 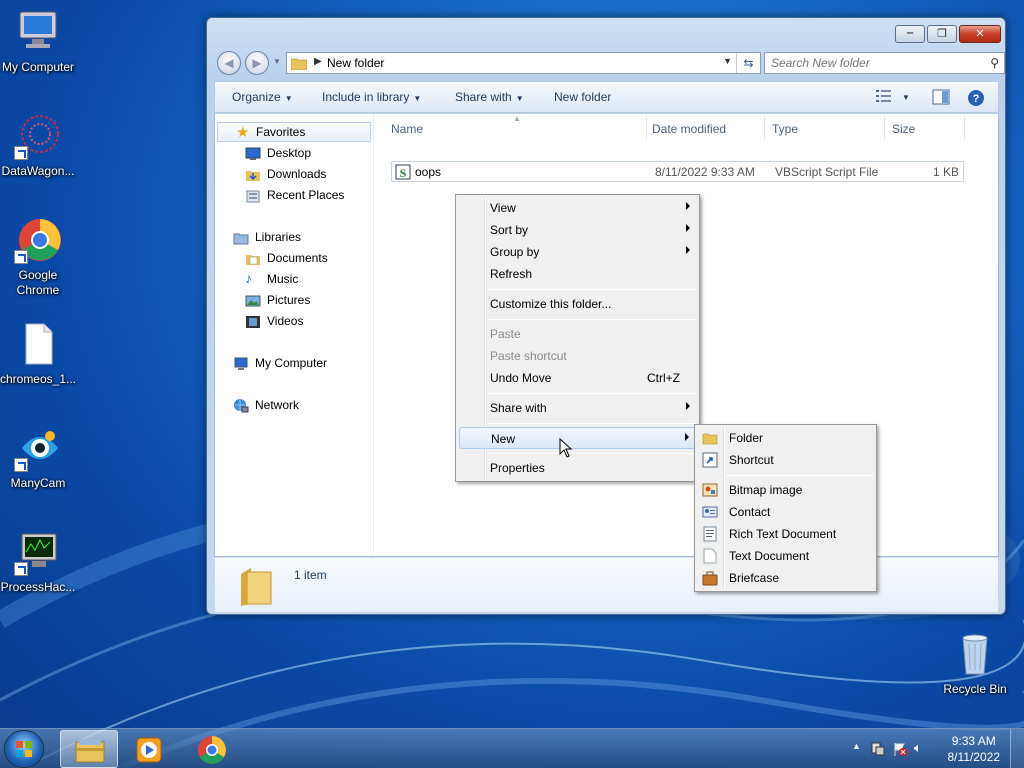 I want to click on submenu-item-rich-text-document: Rich Text Document, so click(x=785, y=534).